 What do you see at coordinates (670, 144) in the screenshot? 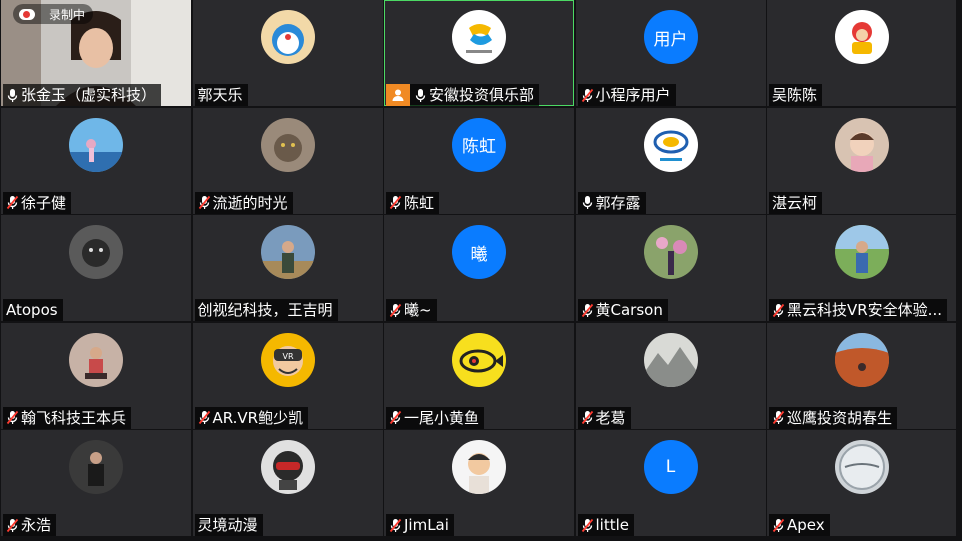
I see `blue-ring-logo-icon` at bounding box center [670, 144].